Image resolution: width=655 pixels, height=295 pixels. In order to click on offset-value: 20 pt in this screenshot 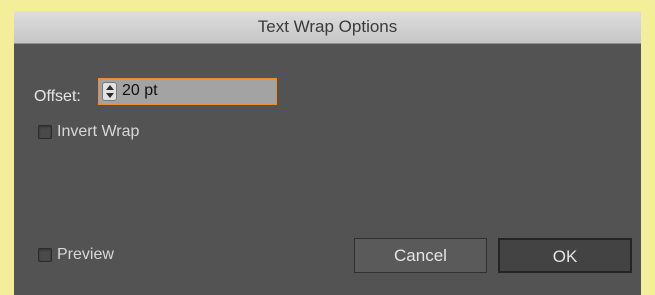, I will do `click(140, 91)`.